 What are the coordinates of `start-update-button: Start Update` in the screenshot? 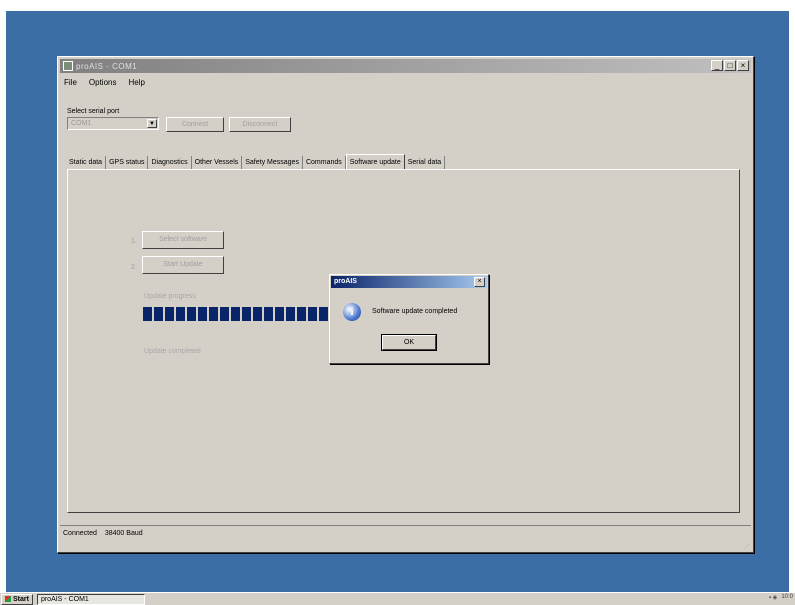 It's located at (183, 265).